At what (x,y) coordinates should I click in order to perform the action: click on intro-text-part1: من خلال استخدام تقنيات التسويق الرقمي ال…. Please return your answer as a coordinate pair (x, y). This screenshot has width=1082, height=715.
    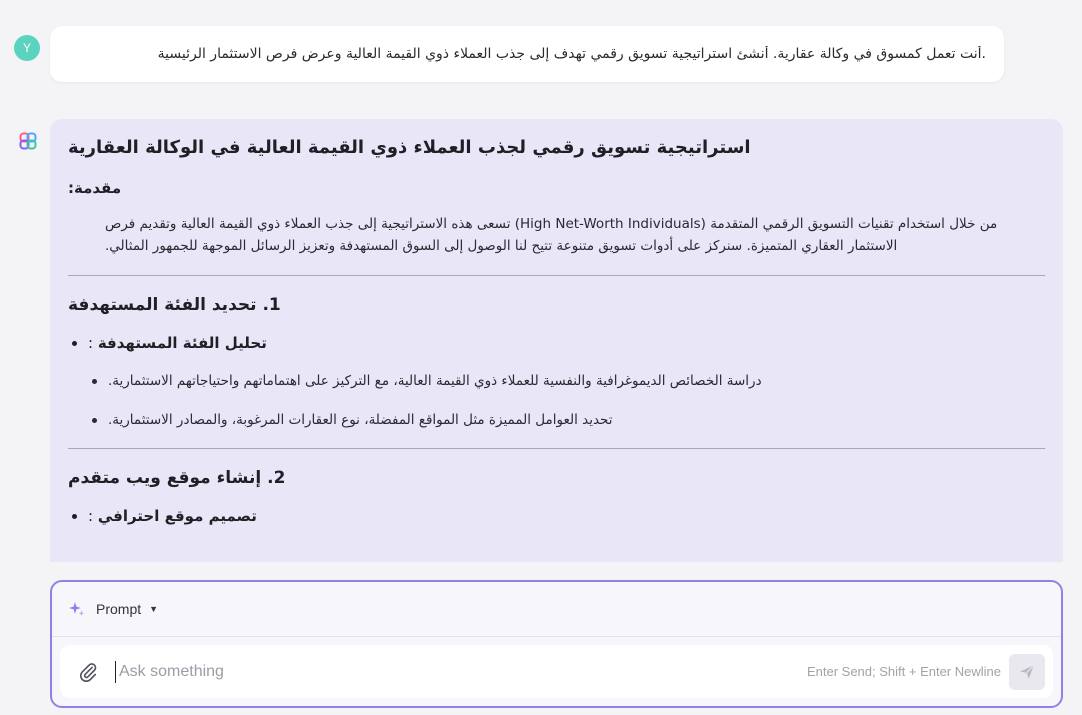
    Looking at the image, I should click on (851, 224).